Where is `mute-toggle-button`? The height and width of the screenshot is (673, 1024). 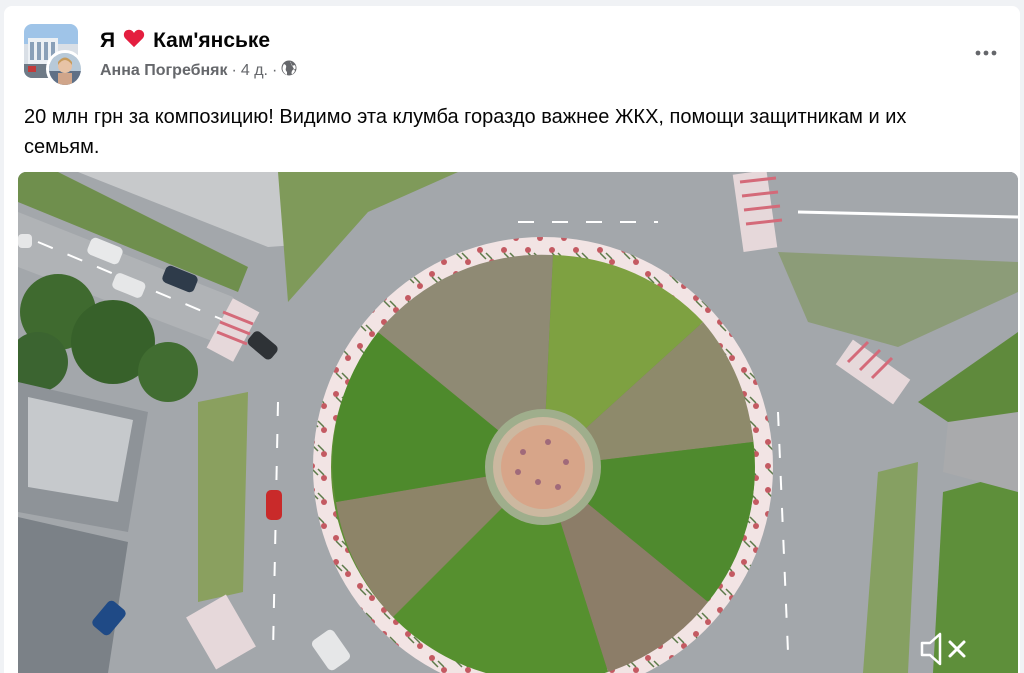
mute-toggle-button is located at coordinates (946, 649).